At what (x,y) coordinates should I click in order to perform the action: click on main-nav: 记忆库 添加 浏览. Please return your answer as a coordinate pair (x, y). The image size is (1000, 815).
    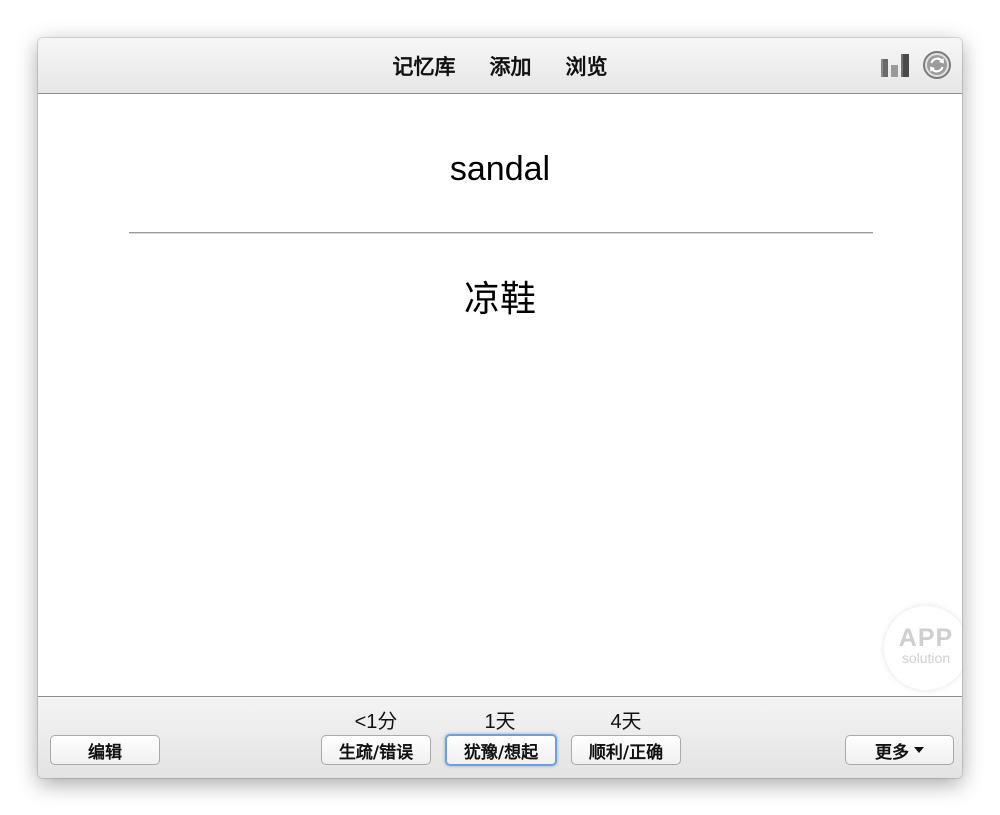
    Looking at the image, I should click on (500, 66).